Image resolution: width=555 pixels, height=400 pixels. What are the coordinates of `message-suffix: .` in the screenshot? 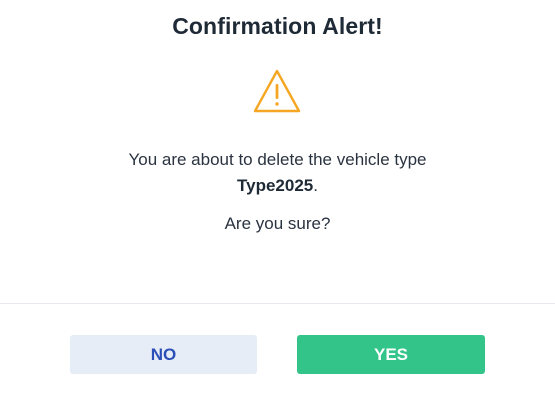 It's located at (315, 185).